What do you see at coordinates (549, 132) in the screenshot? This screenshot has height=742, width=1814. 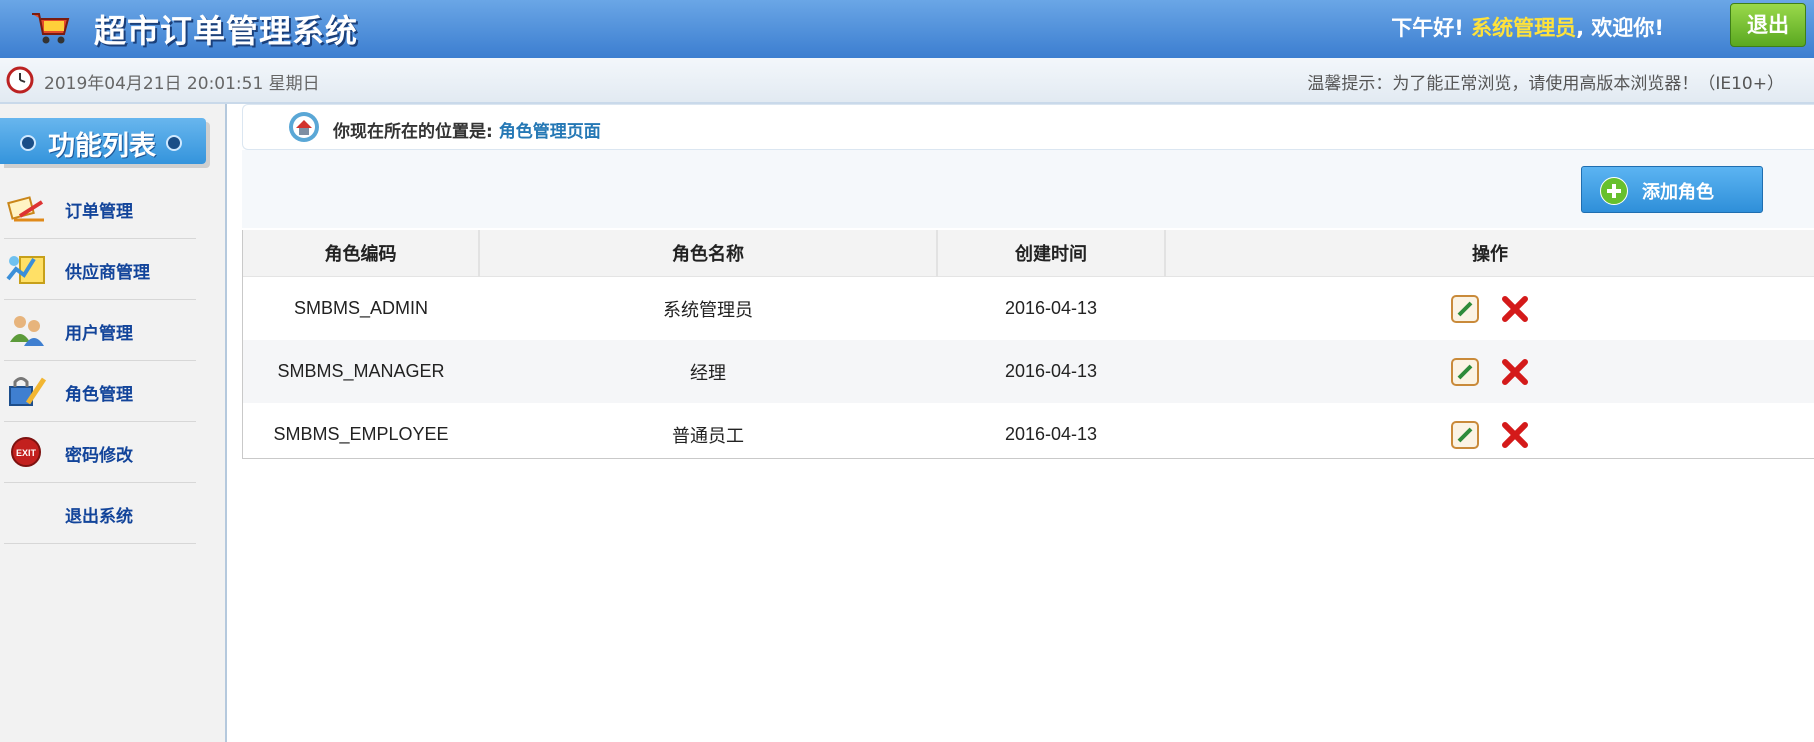 I see `current-page-name: 角色管理页面` at bounding box center [549, 132].